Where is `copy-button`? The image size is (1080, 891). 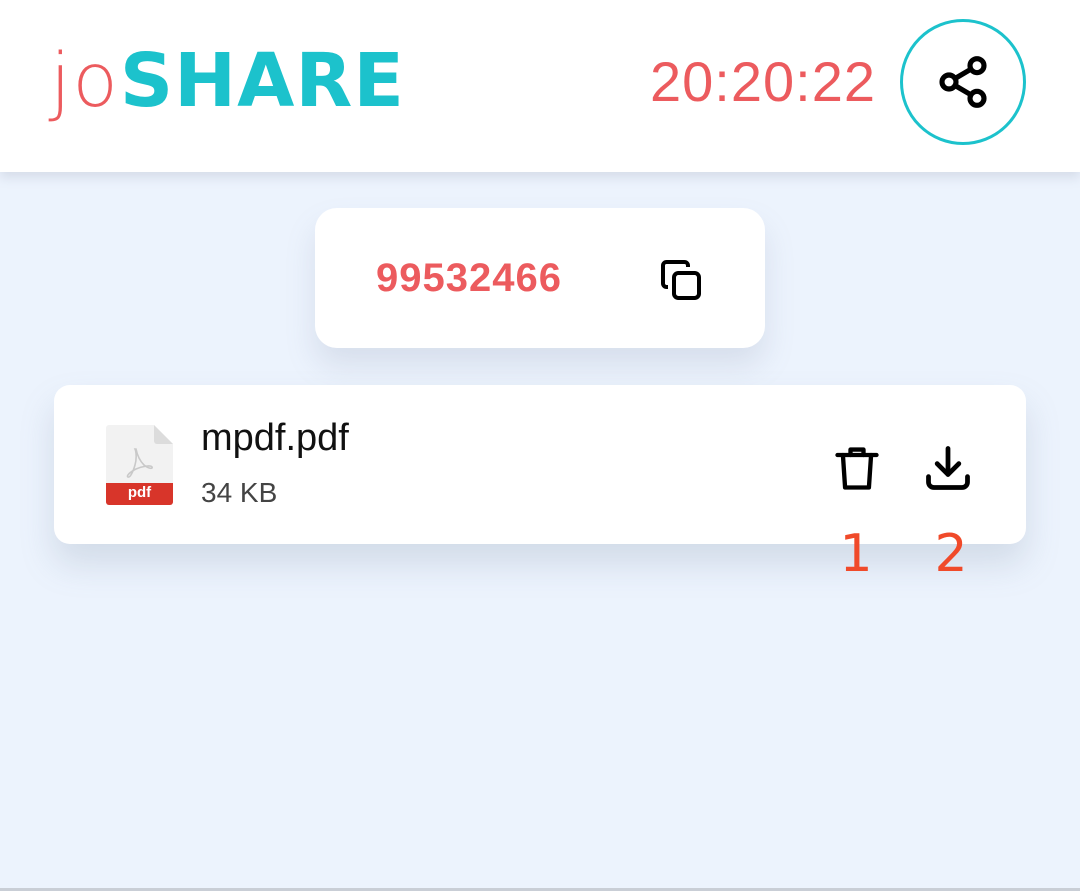 copy-button is located at coordinates (681, 280).